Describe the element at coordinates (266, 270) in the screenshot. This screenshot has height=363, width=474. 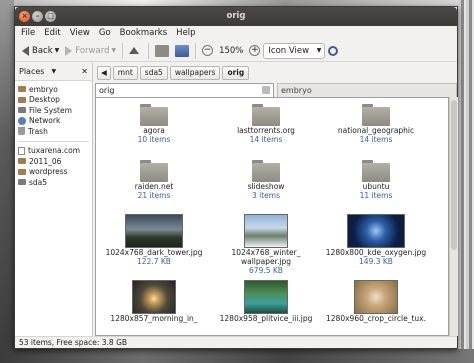
I see `item-size: 679.5 KB` at that location.